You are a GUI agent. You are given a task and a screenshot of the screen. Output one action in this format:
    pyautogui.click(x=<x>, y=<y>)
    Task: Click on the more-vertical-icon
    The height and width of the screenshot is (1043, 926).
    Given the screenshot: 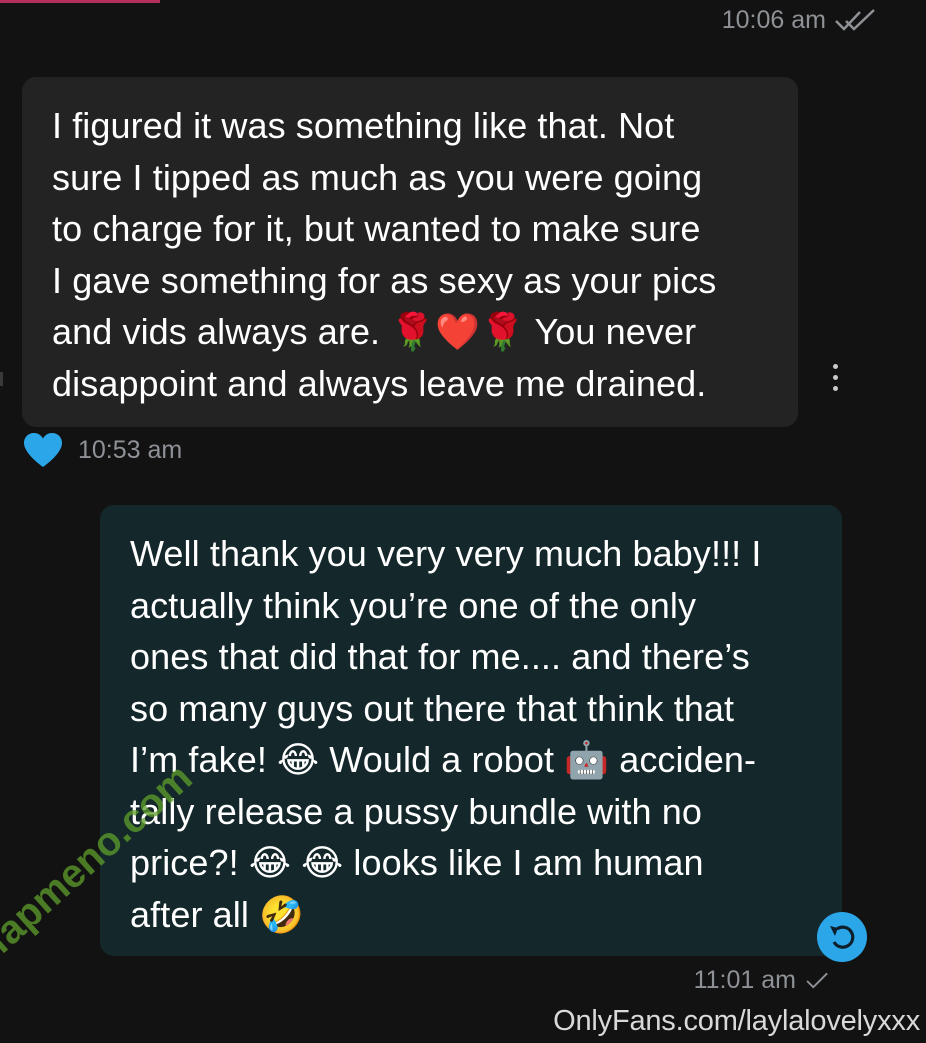 What is the action you would take?
    pyautogui.click(x=835, y=381)
    